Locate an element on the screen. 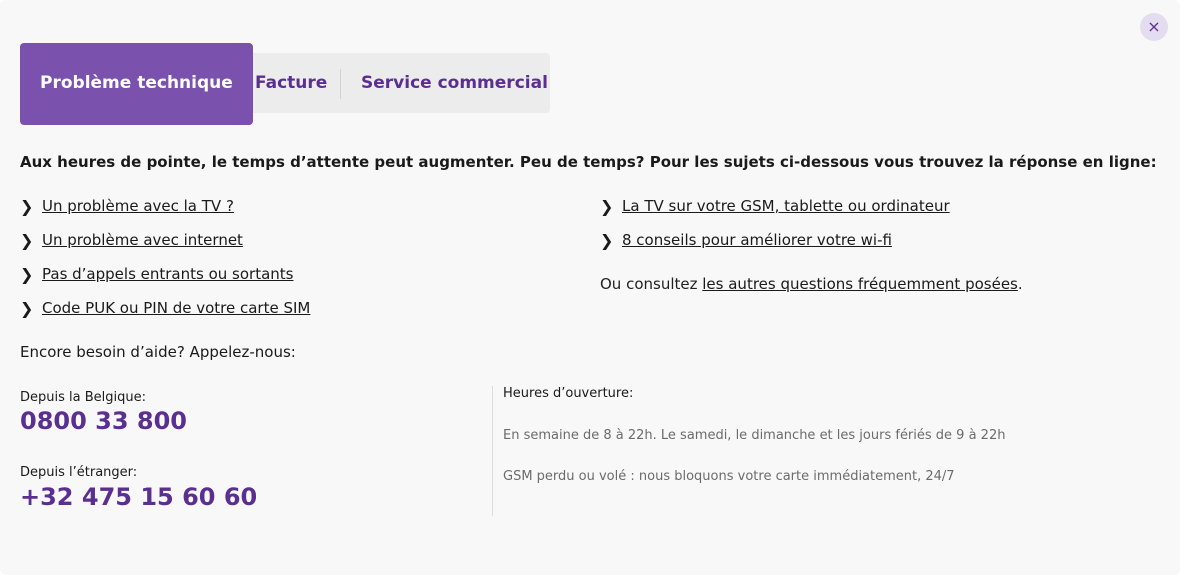  faq-link-calls: Pas d’appels entrants ou sortants is located at coordinates (167, 274).